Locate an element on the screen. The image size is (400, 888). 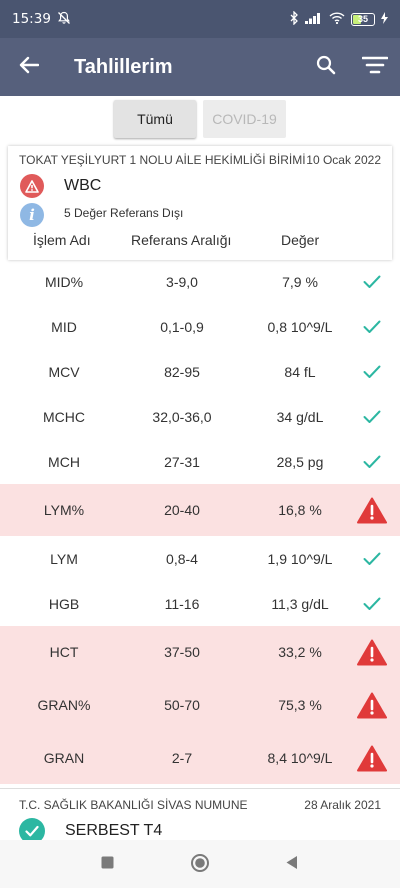
row-value: 8,4 10^9/L is located at coordinates (300, 758).